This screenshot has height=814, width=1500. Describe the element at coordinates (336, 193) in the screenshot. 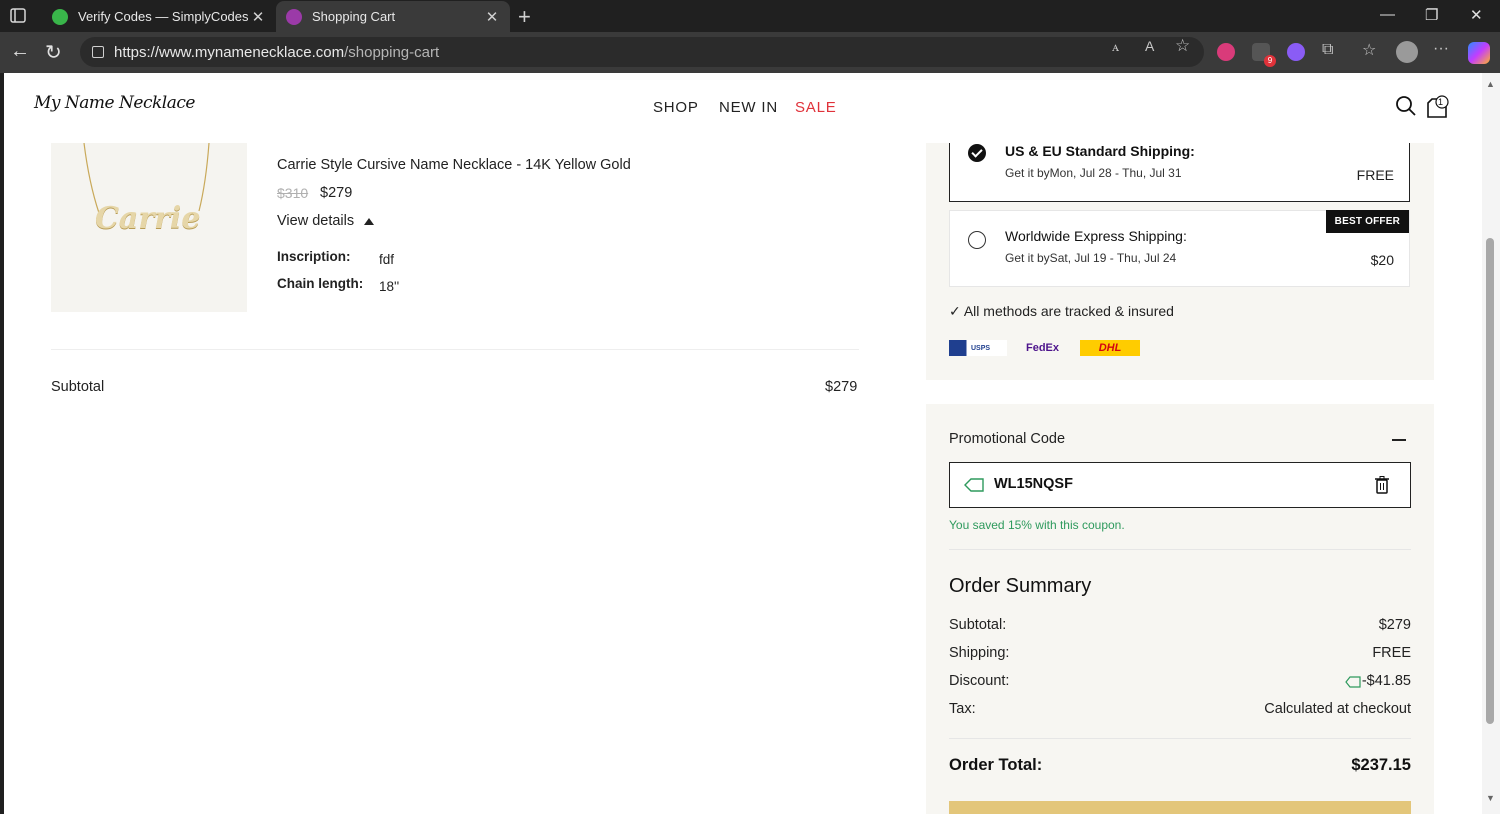

I see `sale-price: $279` at that location.